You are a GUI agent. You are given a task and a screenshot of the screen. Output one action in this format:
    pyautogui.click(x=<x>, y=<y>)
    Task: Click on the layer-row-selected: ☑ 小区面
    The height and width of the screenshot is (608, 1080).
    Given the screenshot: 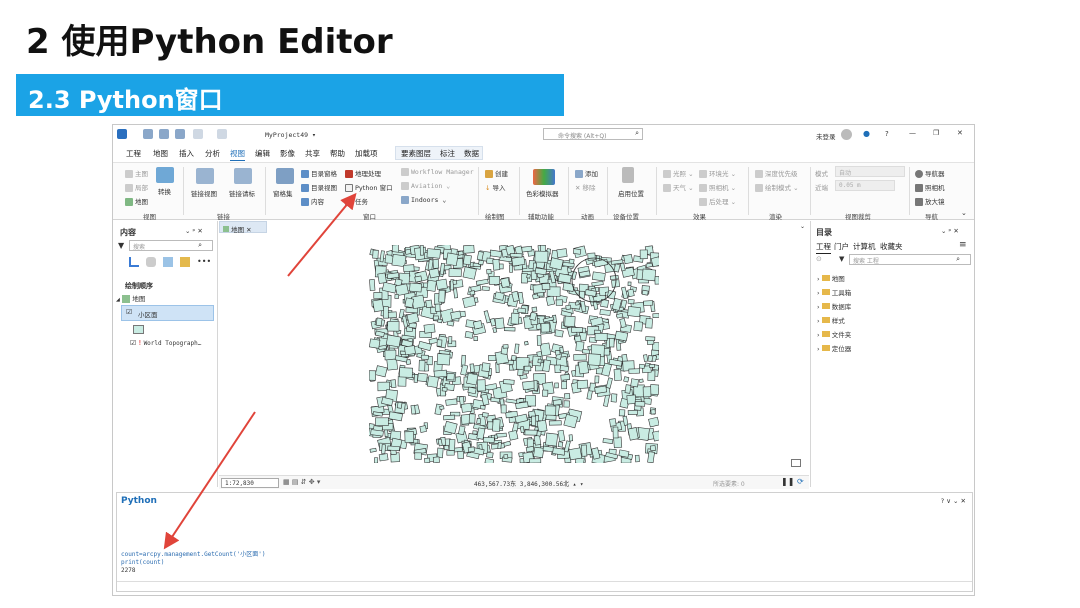 What is the action you would take?
    pyautogui.click(x=167, y=313)
    